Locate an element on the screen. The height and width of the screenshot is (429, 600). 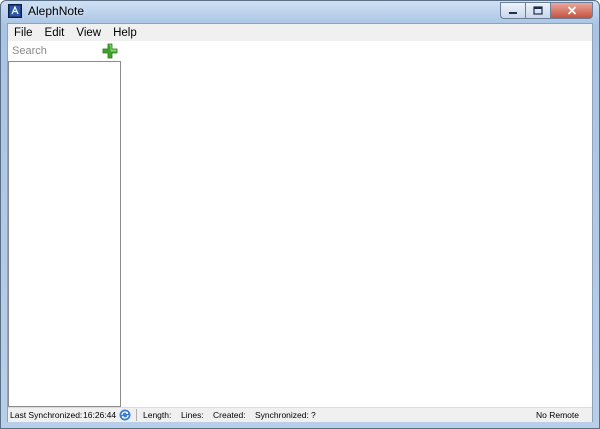
minimize-button is located at coordinates (512, 10).